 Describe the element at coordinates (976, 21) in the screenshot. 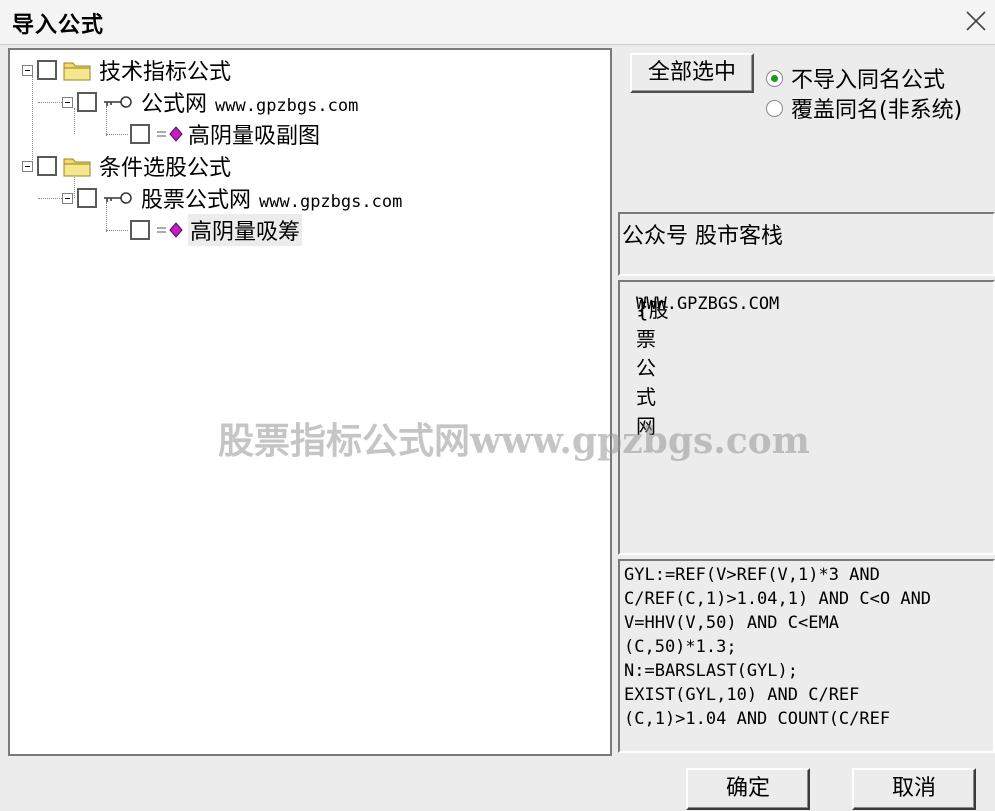

I see `close-icon` at that location.